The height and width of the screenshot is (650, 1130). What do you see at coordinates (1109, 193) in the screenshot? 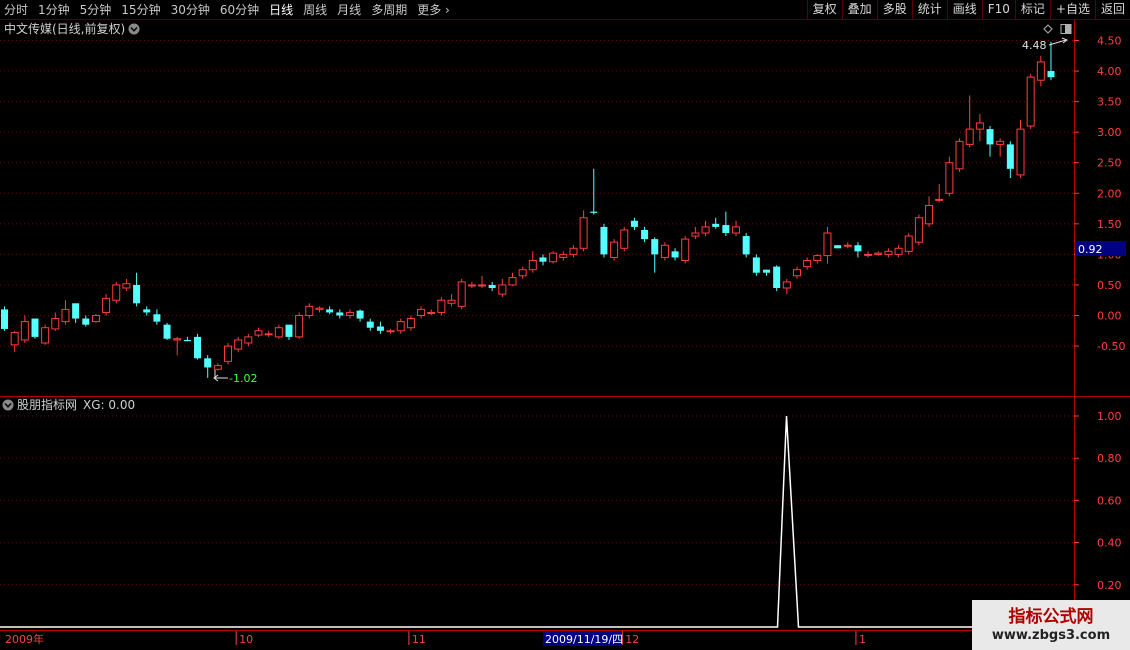
I see `price-tick-label: 2.00` at bounding box center [1109, 193].